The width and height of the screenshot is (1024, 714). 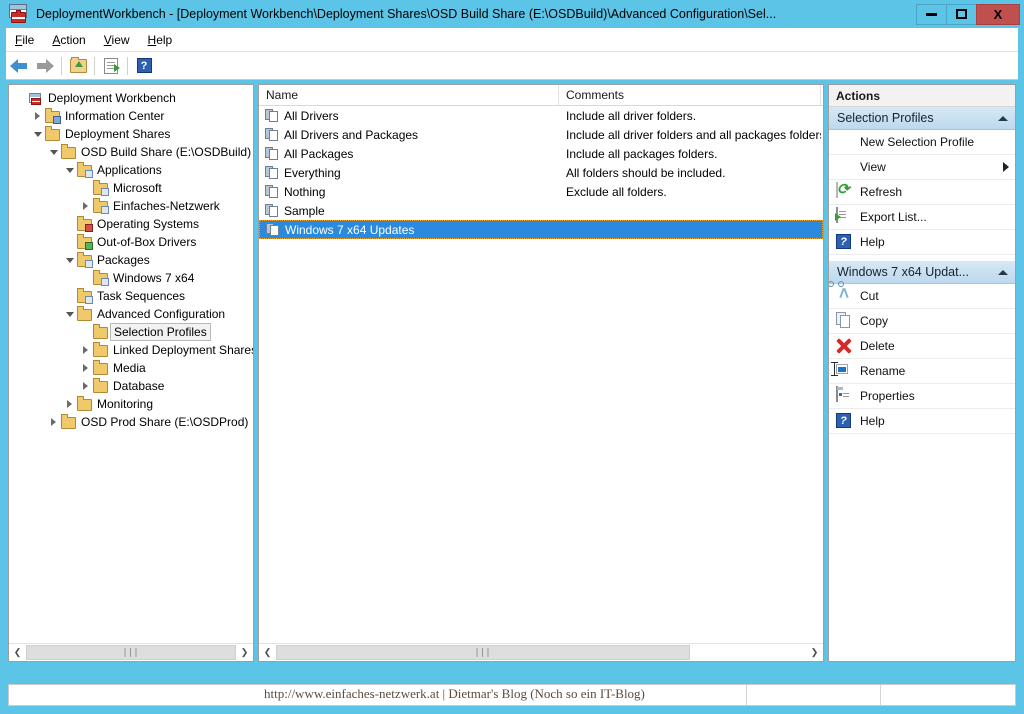 What do you see at coordinates (541, 191) in the screenshot?
I see `table-row: Nothing Exclude all folders.` at bounding box center [541, 191].